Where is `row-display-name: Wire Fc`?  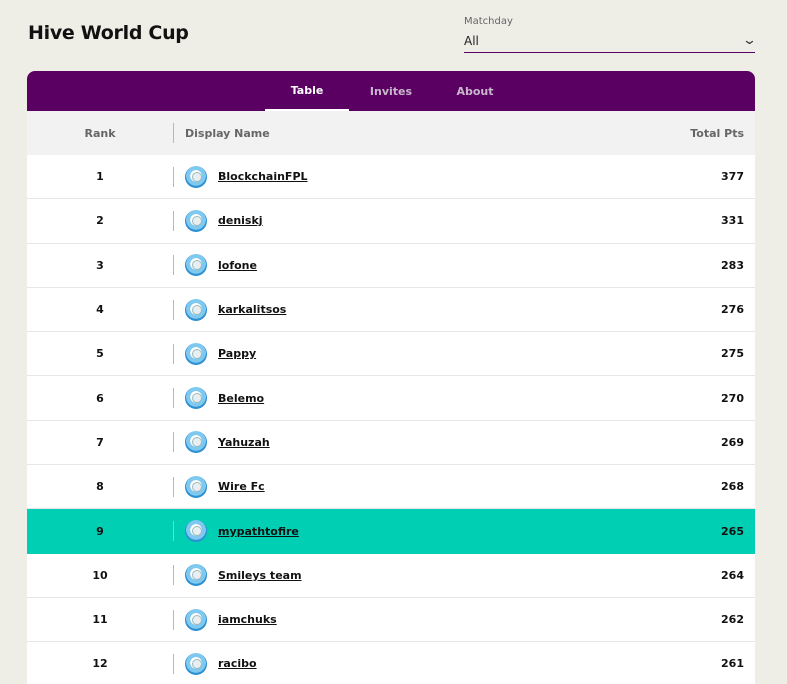
row-display-name: Wire Fc is located at coordinates (399, 486).